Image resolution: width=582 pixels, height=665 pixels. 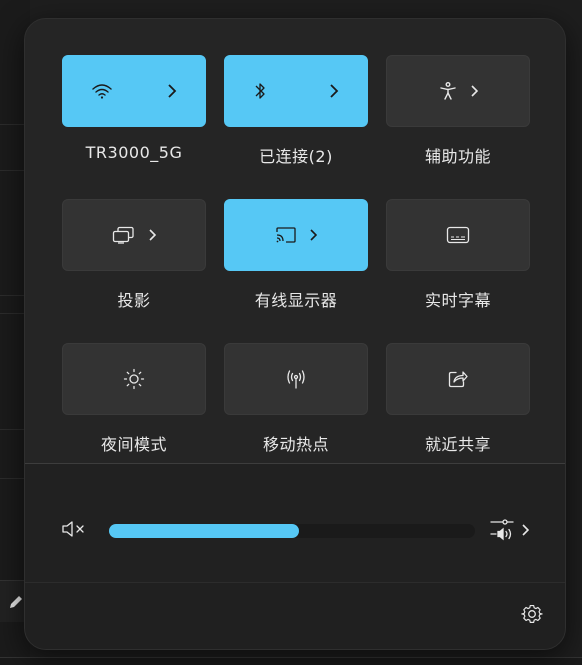 I want to click on panel-footer, so click(x=295, y=615).